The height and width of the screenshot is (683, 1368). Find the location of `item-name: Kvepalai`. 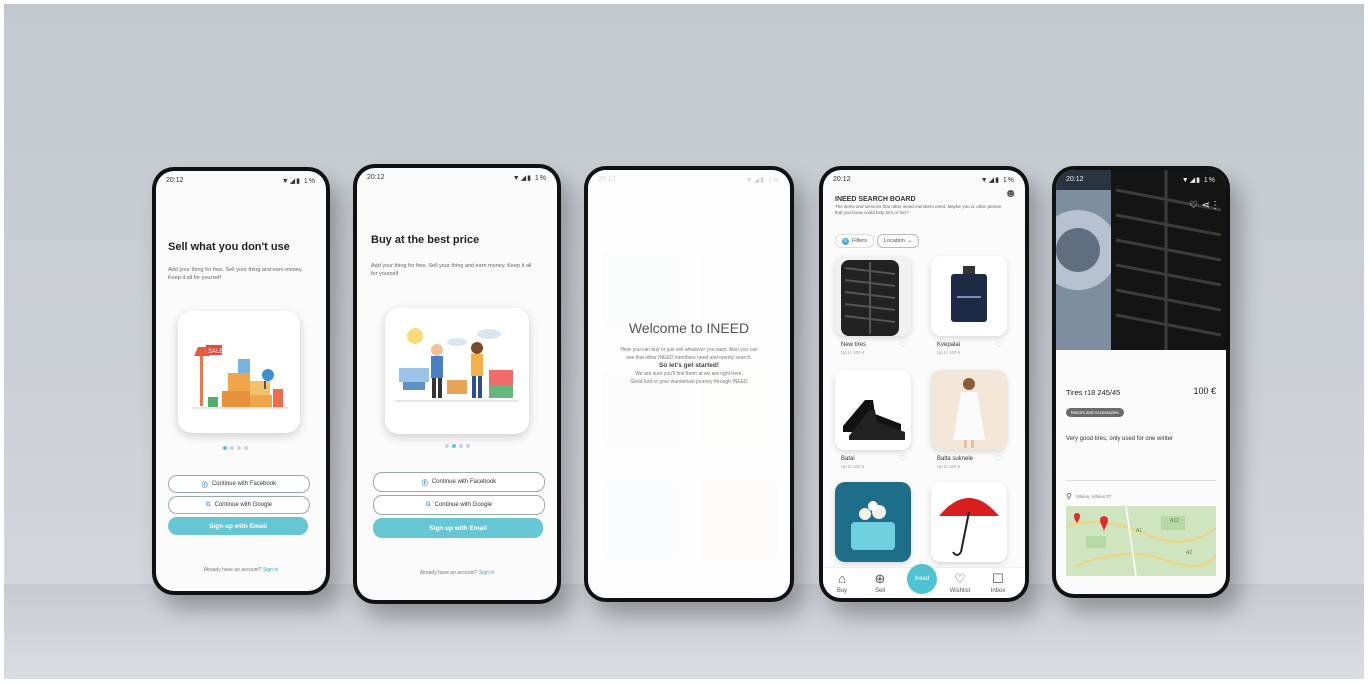

item-name: Kvepalai is located at coordinates (949, 345).